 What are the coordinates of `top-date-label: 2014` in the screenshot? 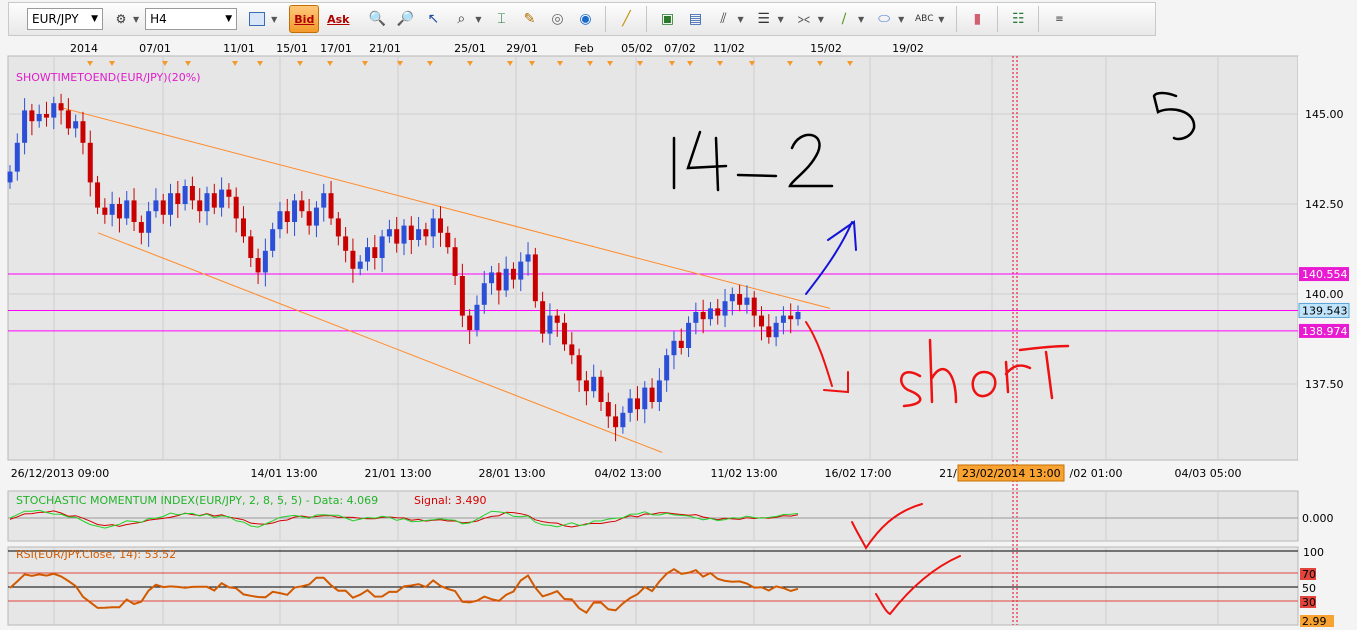 It's located at (84, 48).